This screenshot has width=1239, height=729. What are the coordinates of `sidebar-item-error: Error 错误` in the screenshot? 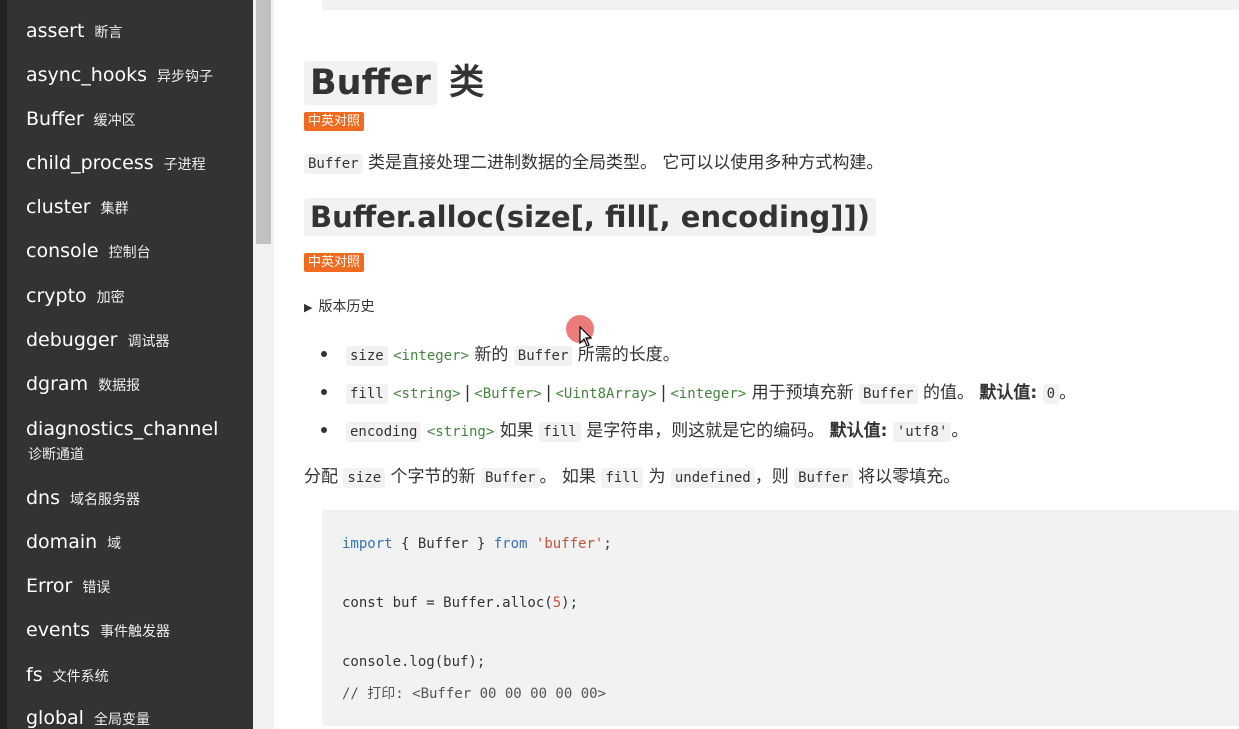 It's located at (68, 586).